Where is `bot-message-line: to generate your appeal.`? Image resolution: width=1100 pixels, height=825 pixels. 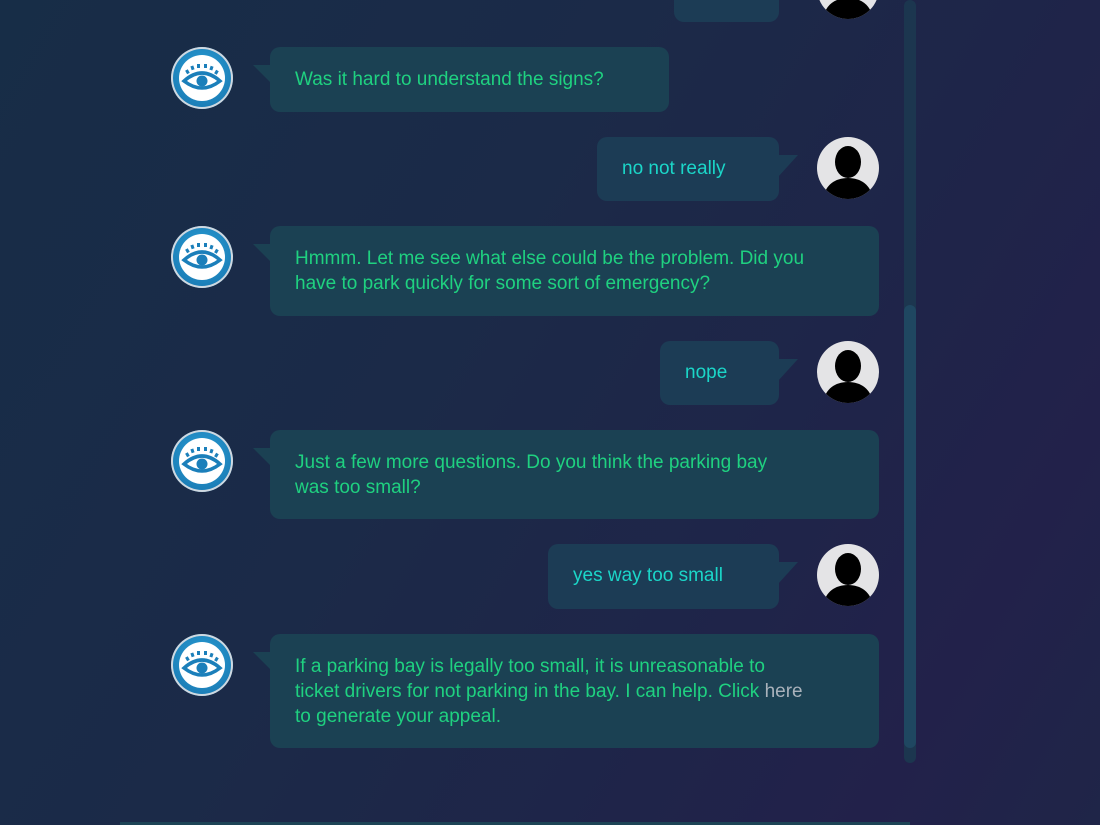
bot-message-line: to generate your appeal. is located at coordinates (398, 716).